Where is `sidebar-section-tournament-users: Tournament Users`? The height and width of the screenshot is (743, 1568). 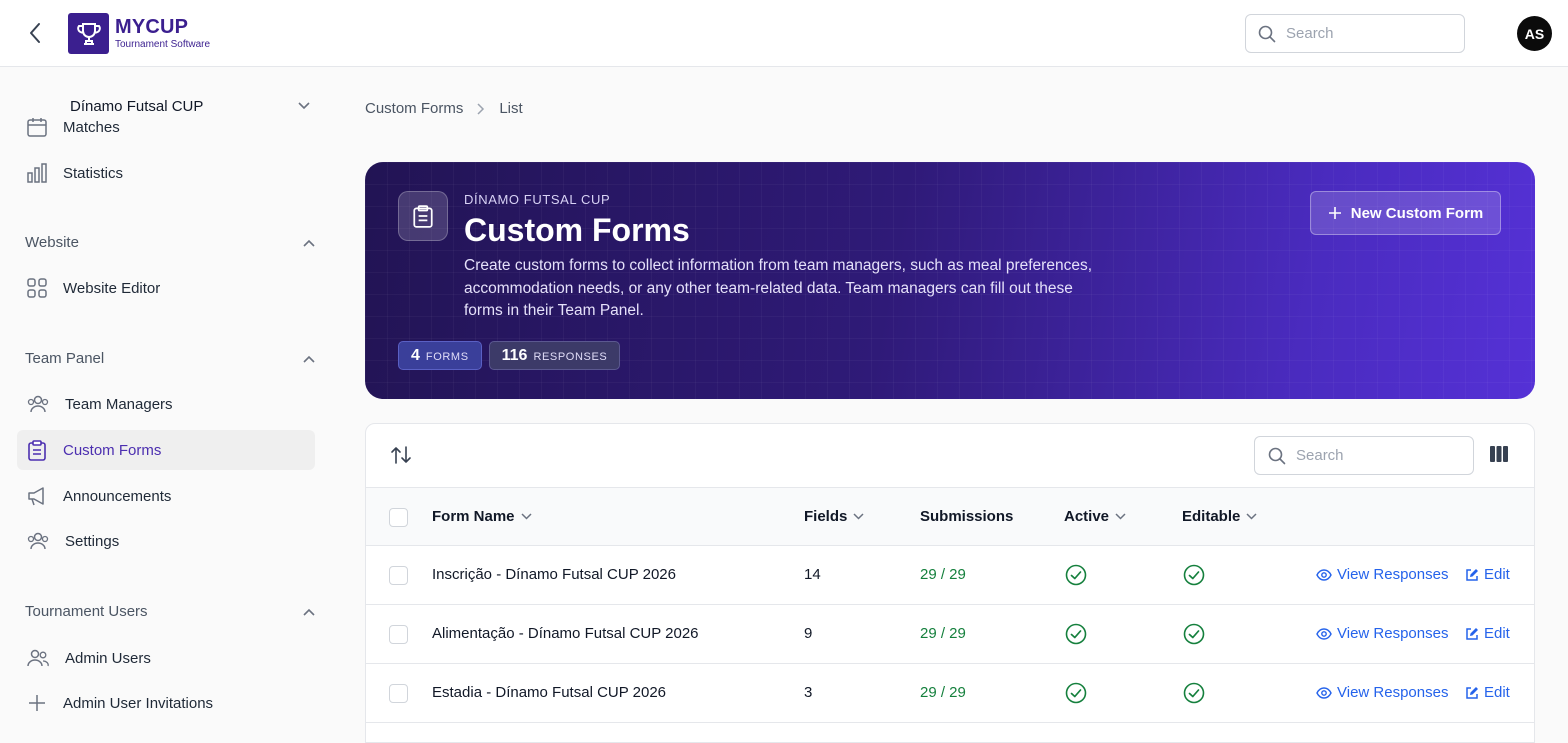 sidebar-section-tournament-users: Tournament Users is located at coordinates (170, 611).